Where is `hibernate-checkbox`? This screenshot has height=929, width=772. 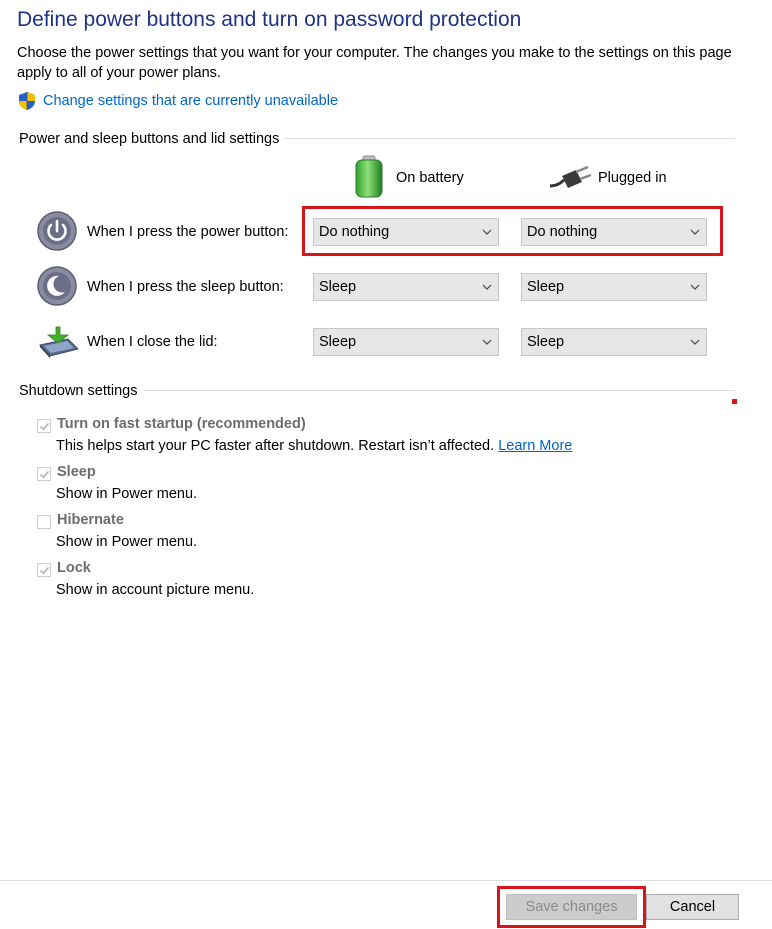
hibernate-checkbox is located at coordinates (44, 522).